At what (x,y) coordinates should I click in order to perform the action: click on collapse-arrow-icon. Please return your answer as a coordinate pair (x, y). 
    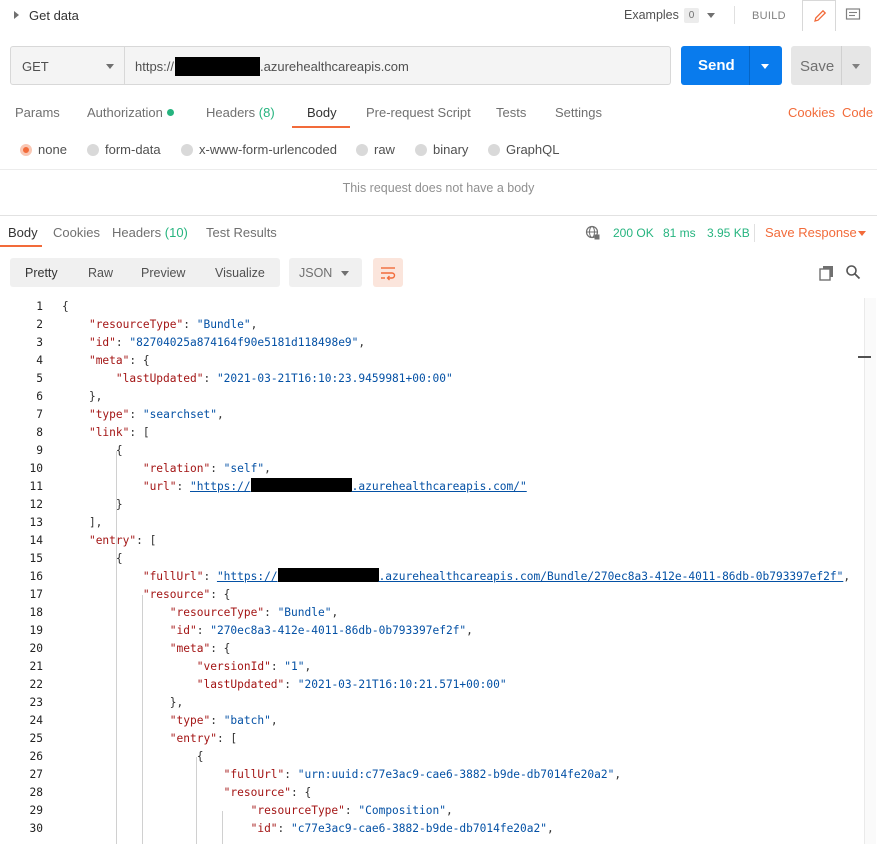
    Looking at the image, I should click on (16, 15).